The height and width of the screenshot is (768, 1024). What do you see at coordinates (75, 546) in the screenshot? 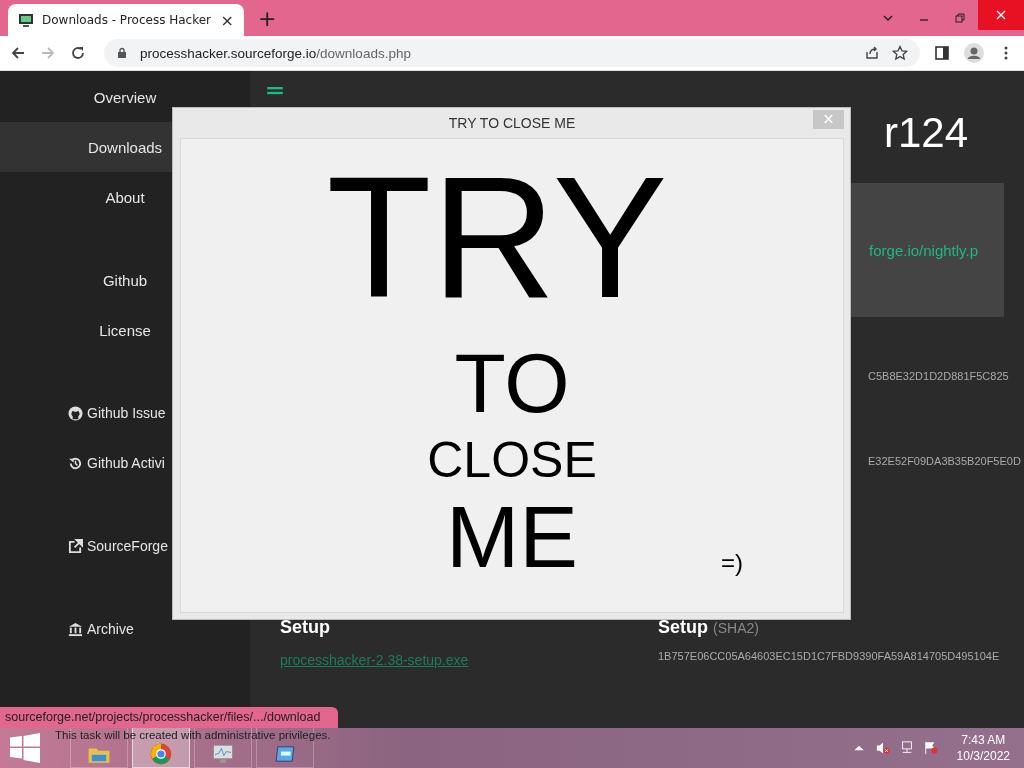
I see `external-link-icon` at bounding box center [75, 546].